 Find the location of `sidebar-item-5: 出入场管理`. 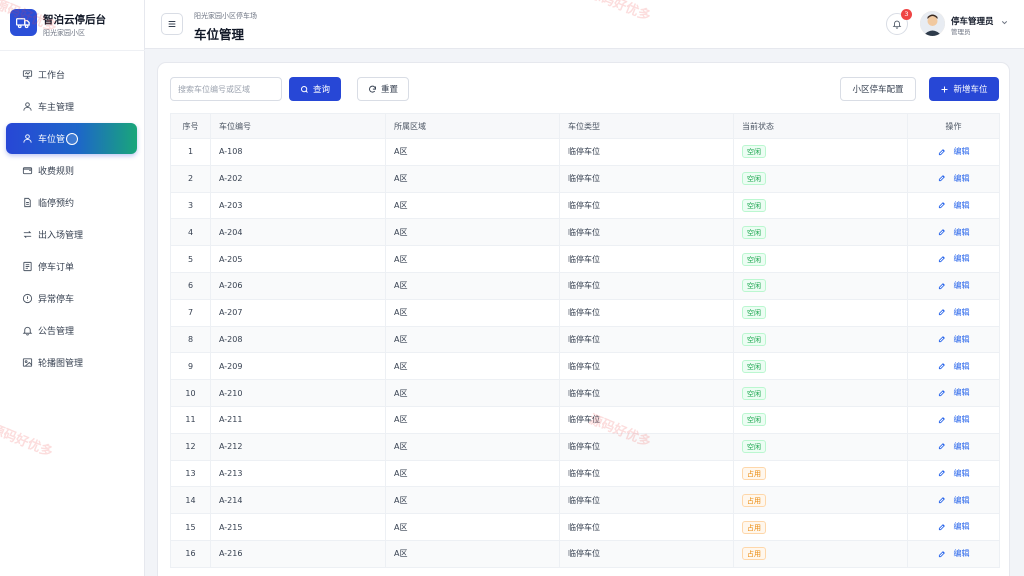

sidebar-item-5: 出入场管理 is located at coordinates (71, 234).